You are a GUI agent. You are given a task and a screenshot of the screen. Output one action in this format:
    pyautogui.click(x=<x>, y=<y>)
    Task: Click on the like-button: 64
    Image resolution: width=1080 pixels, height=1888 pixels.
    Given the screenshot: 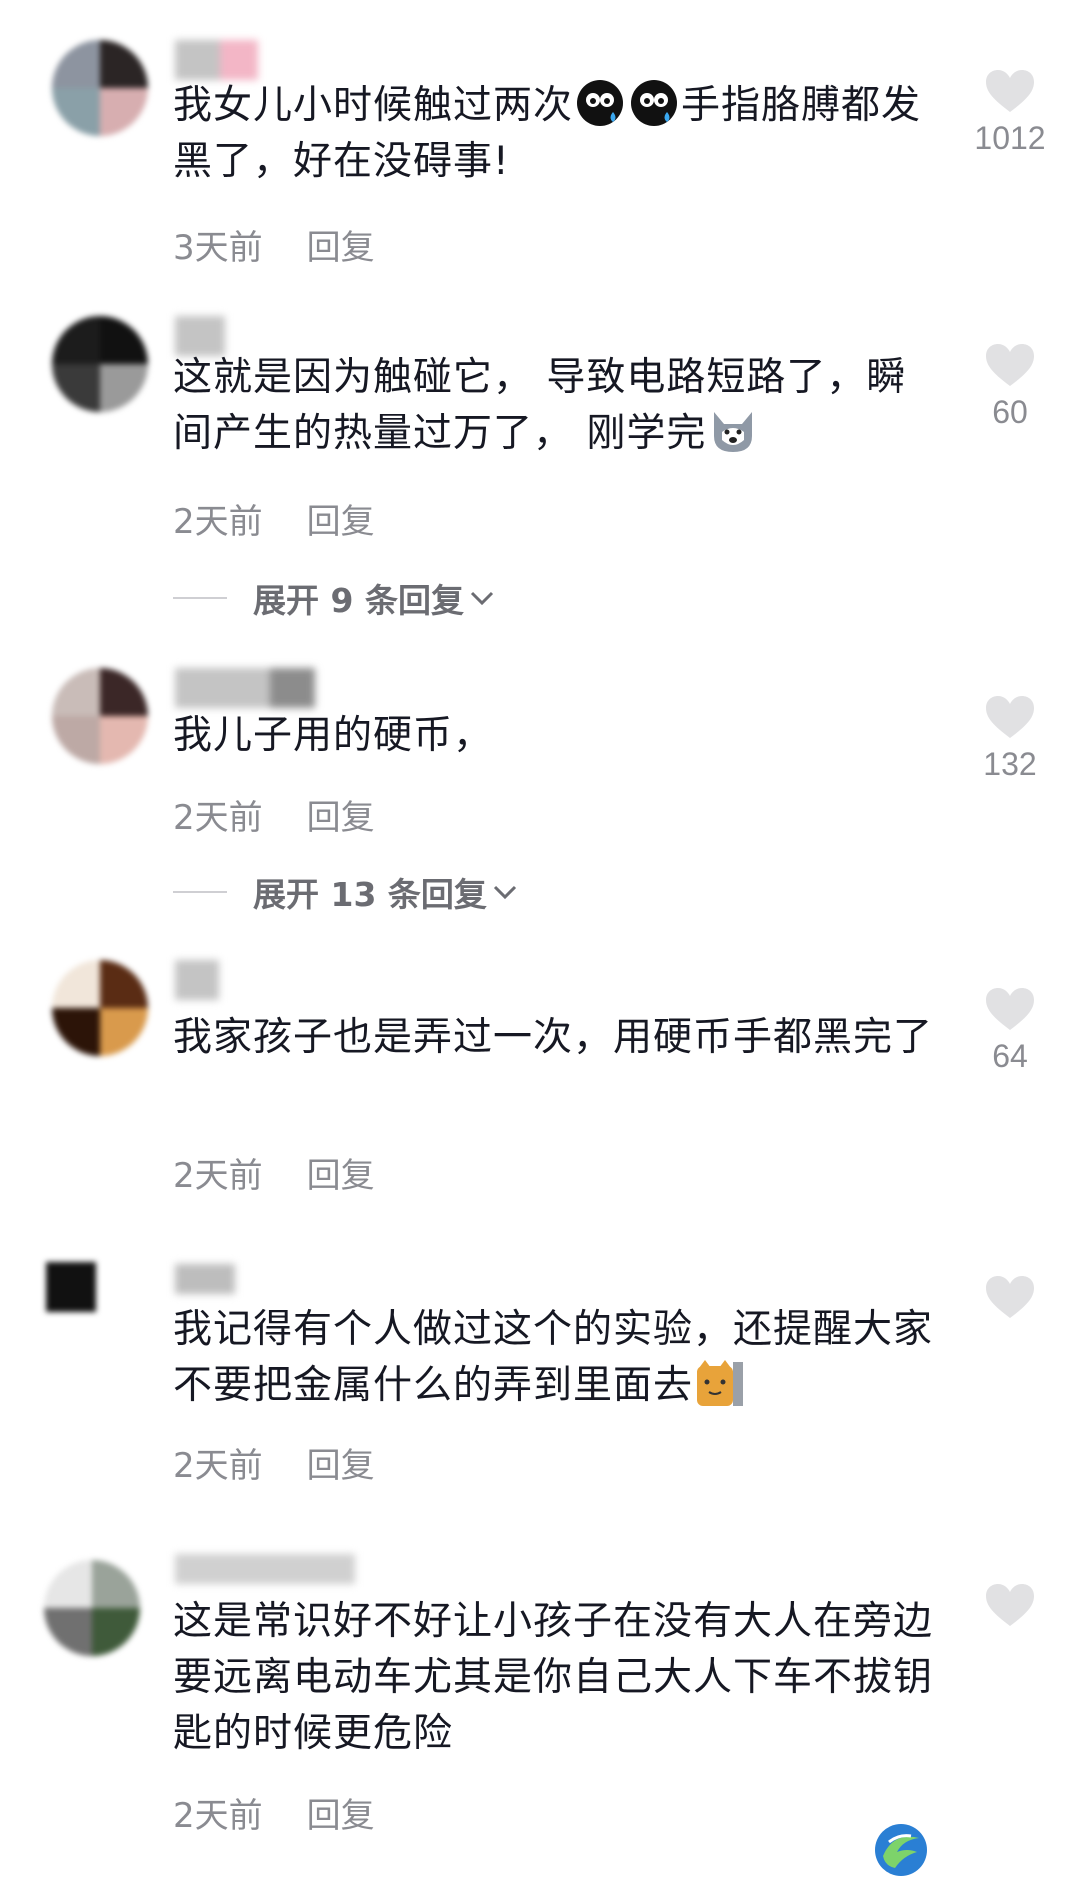 What is the action you would take?
    pyautogui.click(x=1010, y=1030)
    